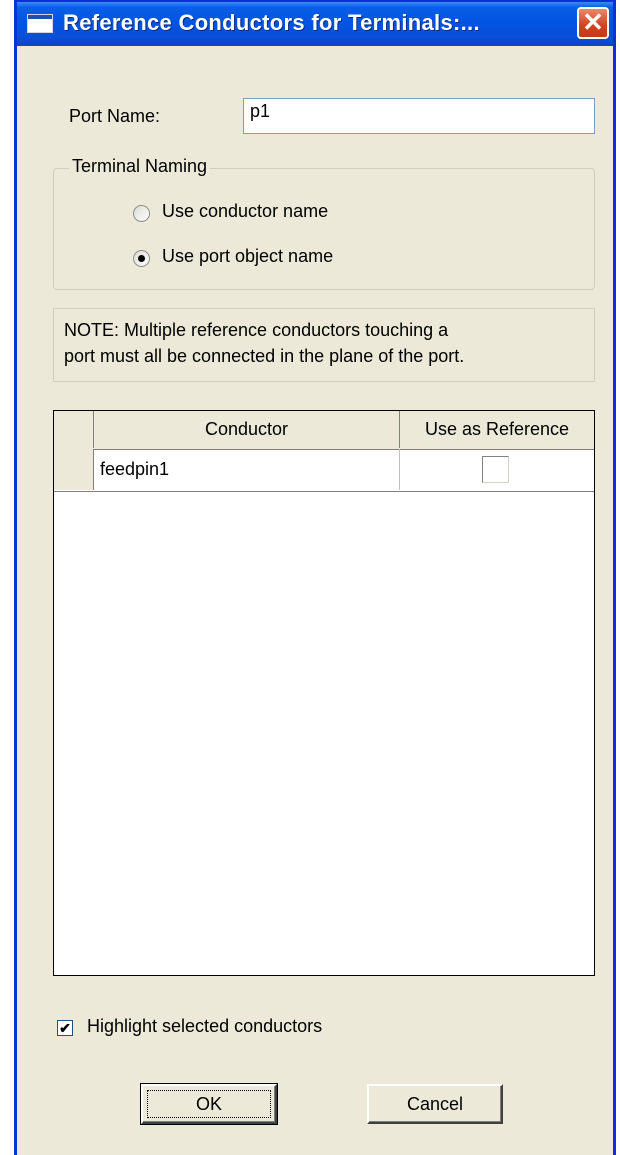  I want to click on cancel-button-label: Cancel, so click(435, 1104).